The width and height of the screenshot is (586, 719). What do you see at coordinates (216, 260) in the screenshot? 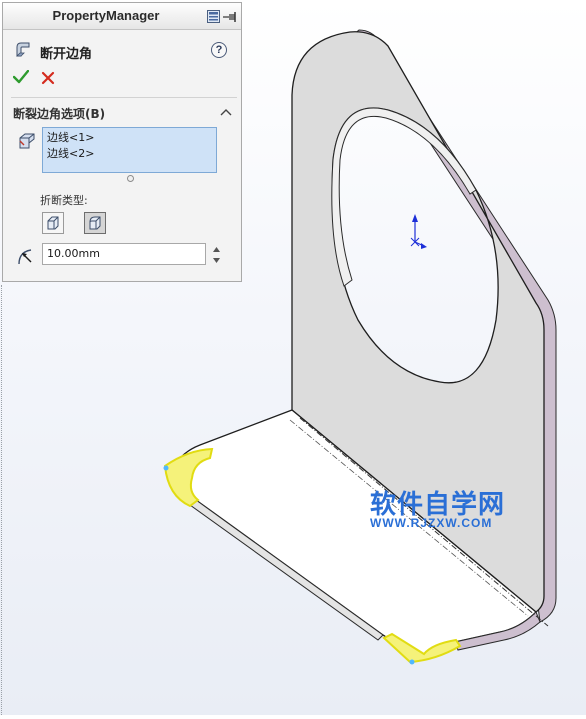
I see `spinner-down-icon` at bounding box center [216, 260].